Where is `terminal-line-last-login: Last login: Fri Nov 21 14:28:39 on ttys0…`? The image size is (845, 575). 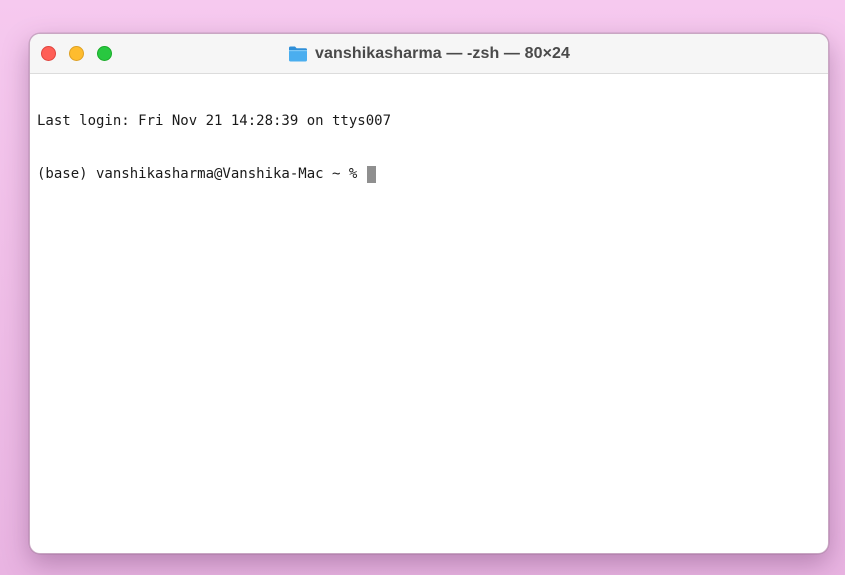 terminal-line-last-login: Last login: Fri Nov 21 14:28:39 on ttys0… is located at coordinates (214, 121).